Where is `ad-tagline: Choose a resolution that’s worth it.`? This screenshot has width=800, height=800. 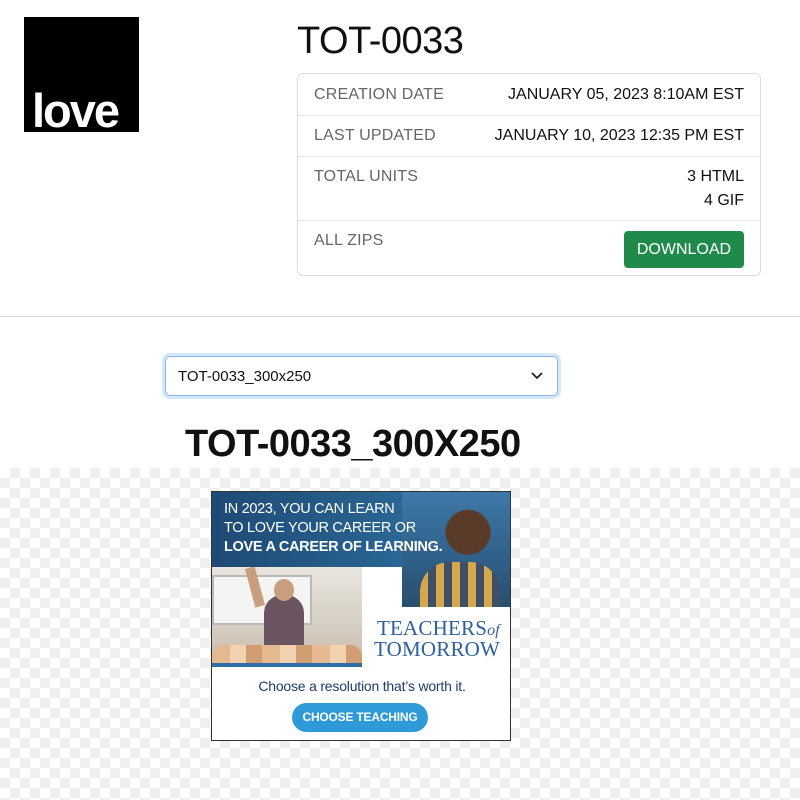
ad-tagline: Choose a resolution that’s worth it. is located at coordinates (362, 686).